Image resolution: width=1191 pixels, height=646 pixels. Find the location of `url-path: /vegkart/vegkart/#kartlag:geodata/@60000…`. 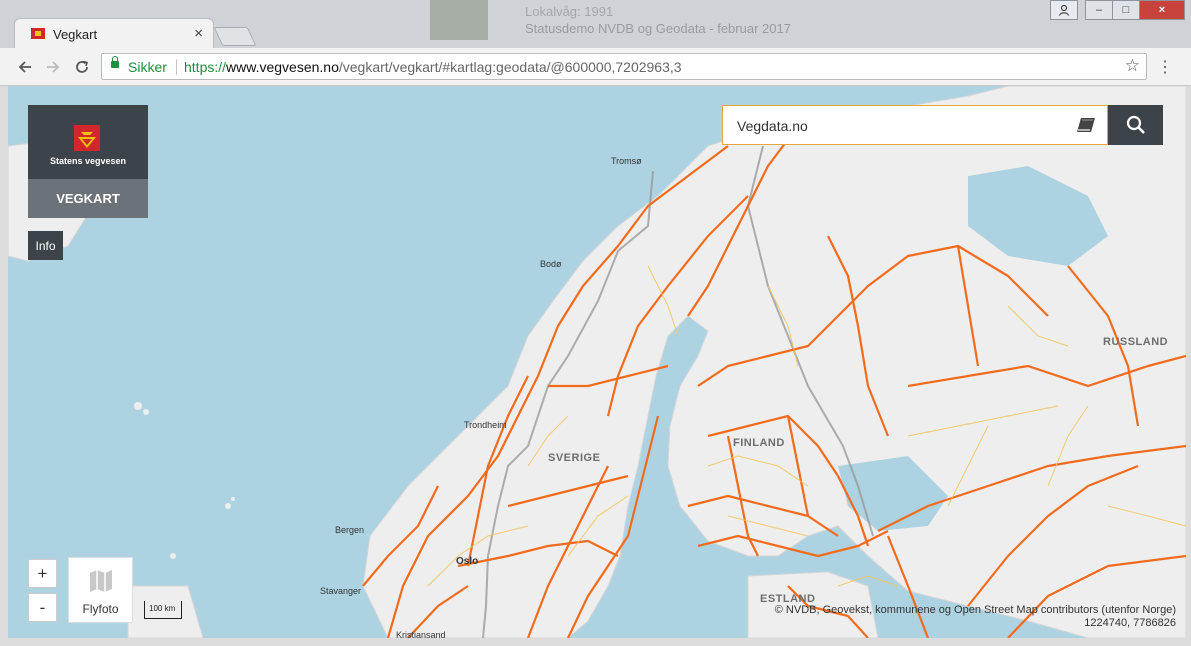

url-path: /vegkart/vegkart/#kartlag:geodata/@60000… is located at coordinates (510, 67).